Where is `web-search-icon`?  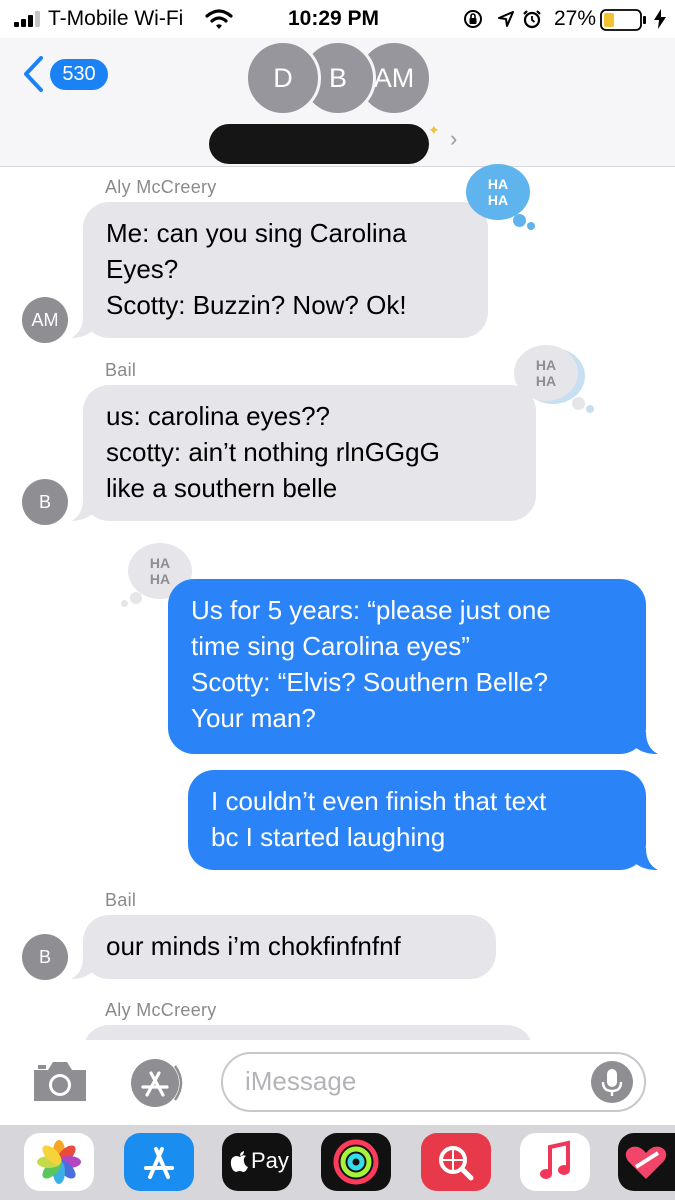
web-search-icon is located at coordinates (456, 1162).